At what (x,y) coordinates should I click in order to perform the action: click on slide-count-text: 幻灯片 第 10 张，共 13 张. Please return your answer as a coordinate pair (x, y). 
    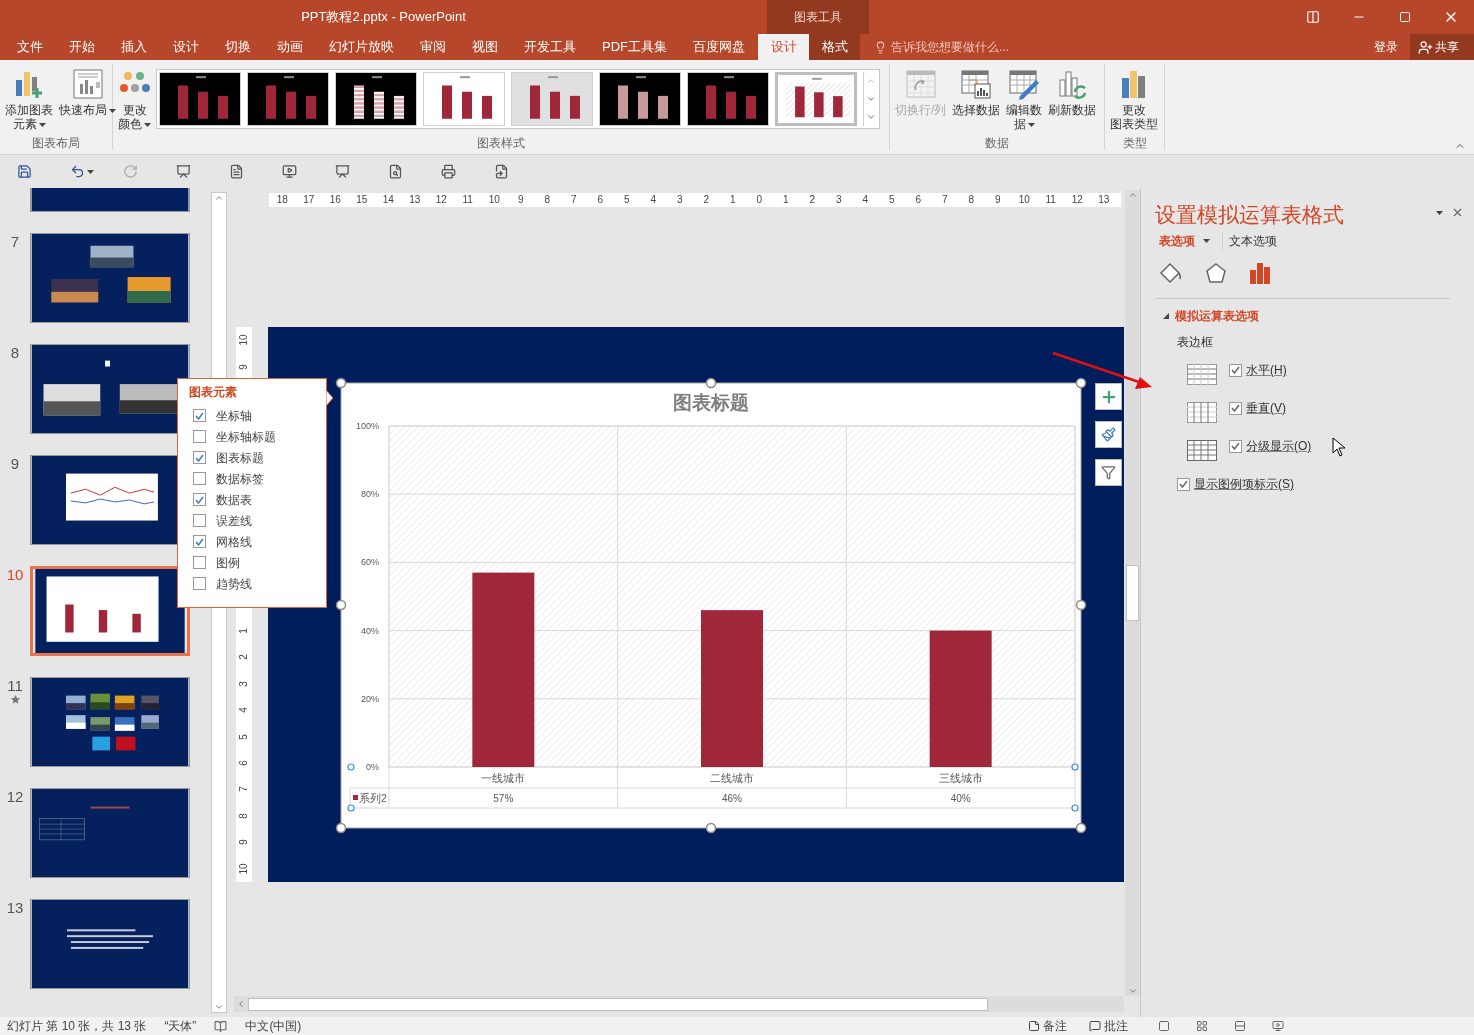
    Looking at the image, I should click on (77, 1026).